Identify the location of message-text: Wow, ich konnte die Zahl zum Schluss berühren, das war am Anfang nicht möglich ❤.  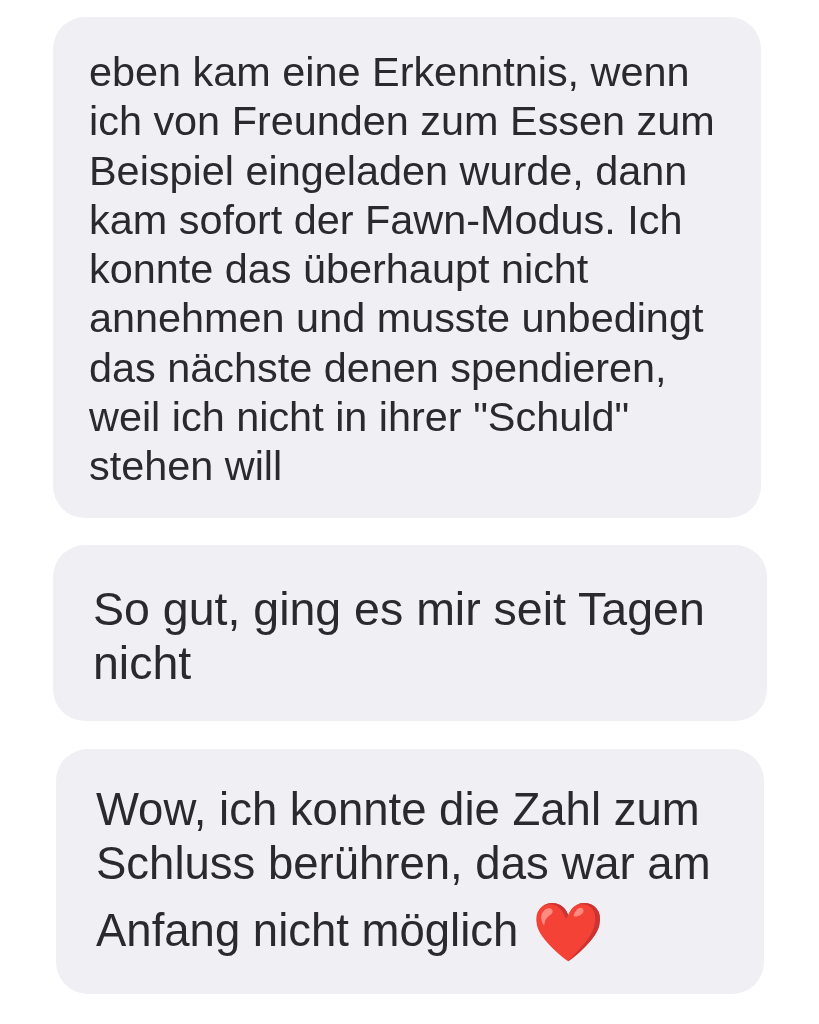
(404, 872).